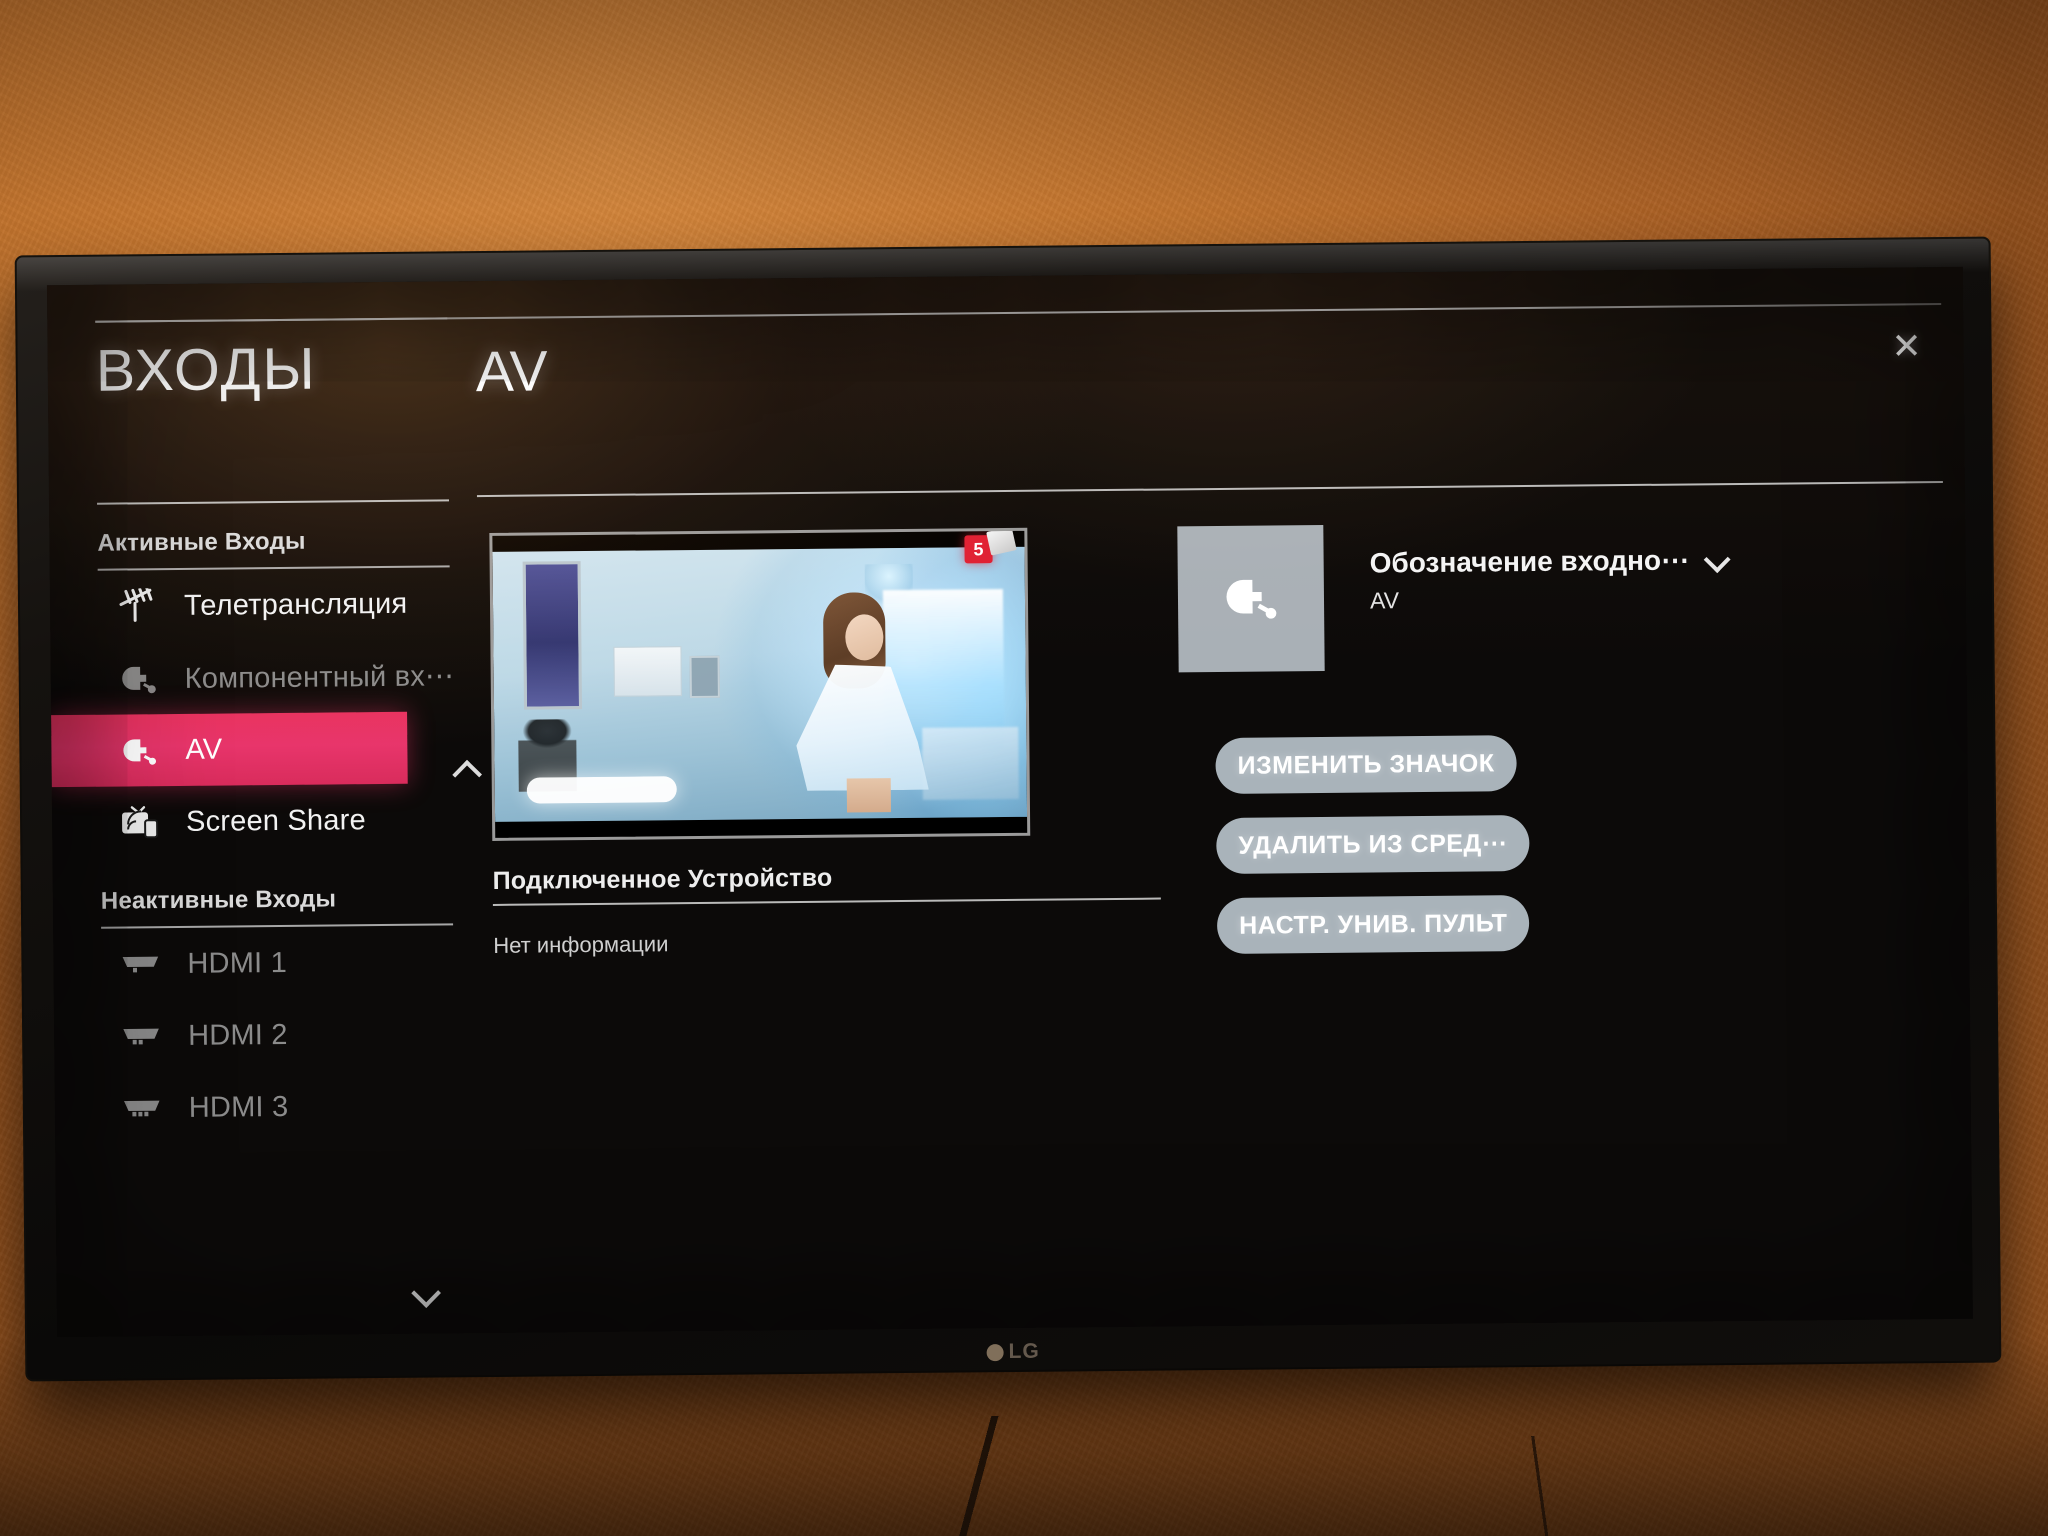 The width and height of the screenshot is (2048, 1536). I want to click on sidebar-item-component: Компонентный вх⋯, so click(252, 677).